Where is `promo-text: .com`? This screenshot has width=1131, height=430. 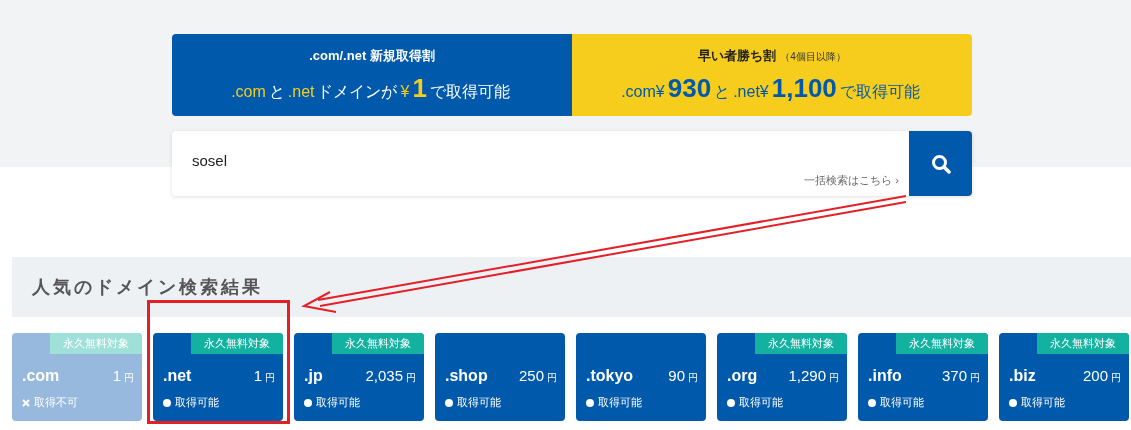
promo-text: .com is located at coordinates (248, 91).